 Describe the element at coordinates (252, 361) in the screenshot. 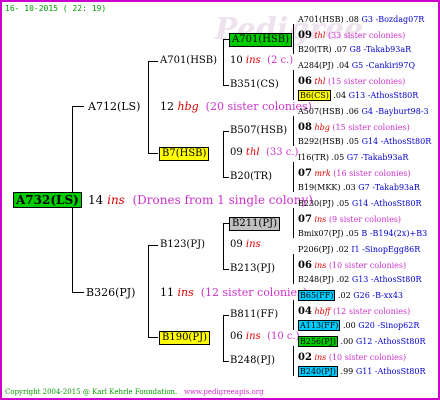

I see `gen3-queen: B248(PJ)` at that location.